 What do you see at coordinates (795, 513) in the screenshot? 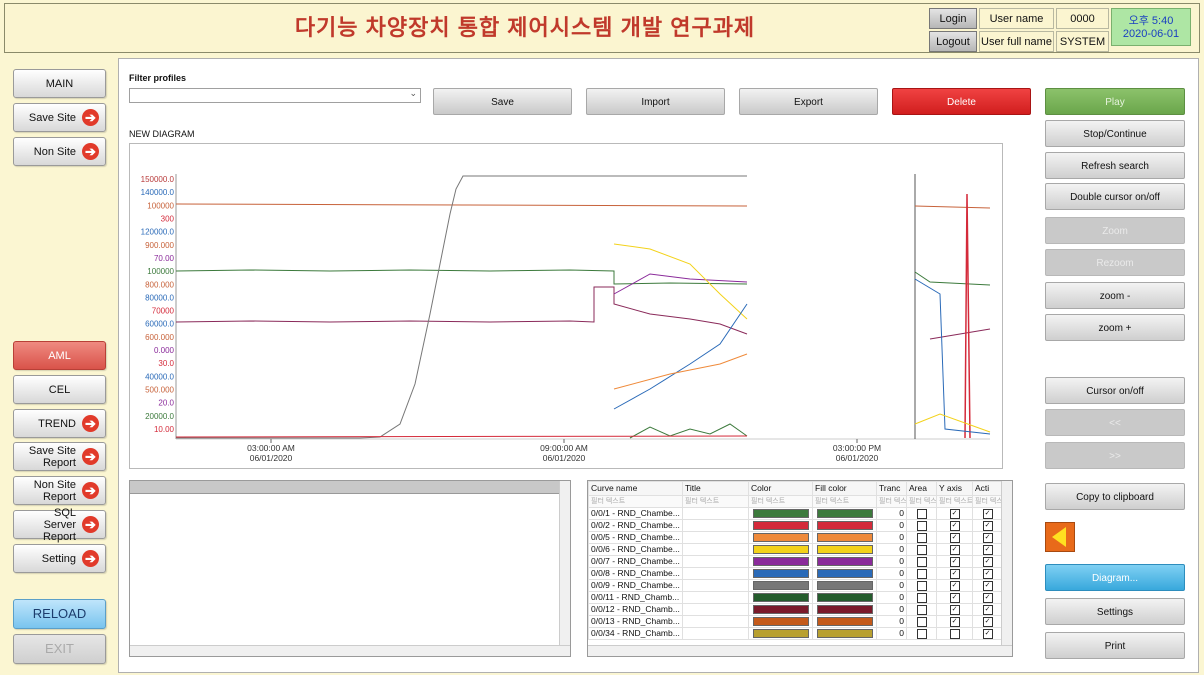
I see `table-row: 0/0/1 - RND_Chambe... 0 ✓ ✓` at bounding box center [795, 513].